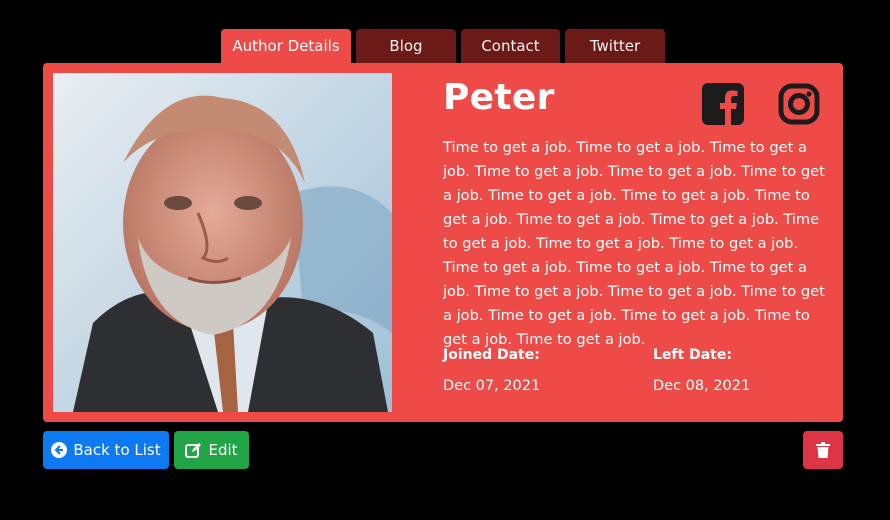  Describe the element at coordinates (702, 386) in the screenshot. I see `left-date-value: Dec 08, 2021` at that location.